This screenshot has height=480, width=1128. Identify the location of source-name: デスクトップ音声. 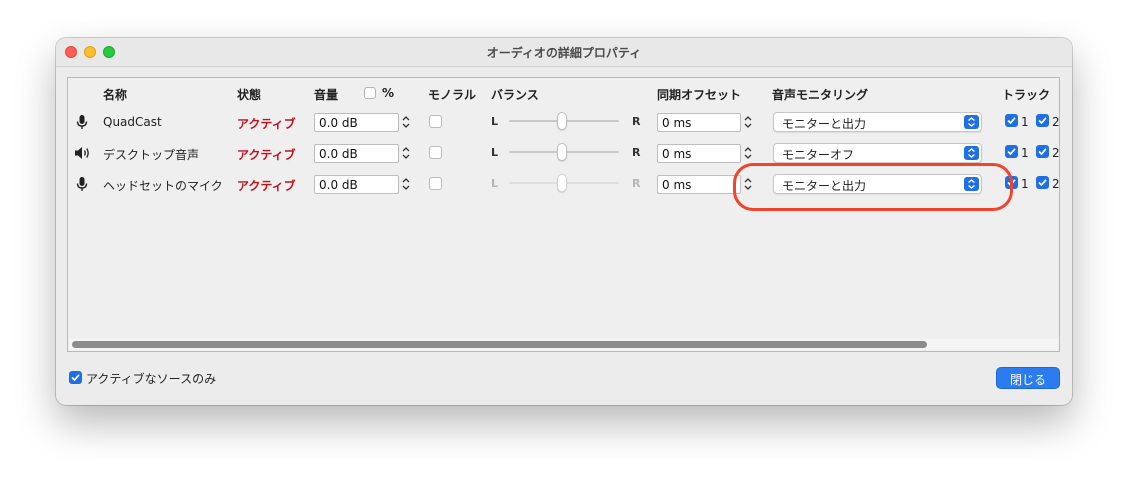
(151, 155).